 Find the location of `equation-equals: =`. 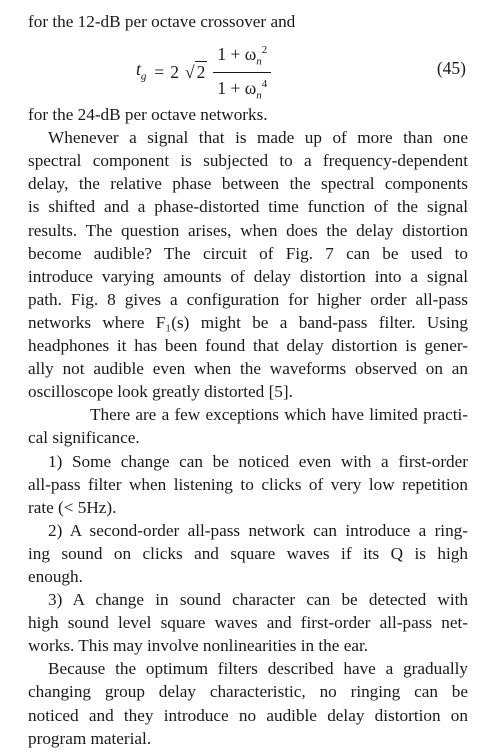

equation-equals: = is located at coordinates (159, 72).